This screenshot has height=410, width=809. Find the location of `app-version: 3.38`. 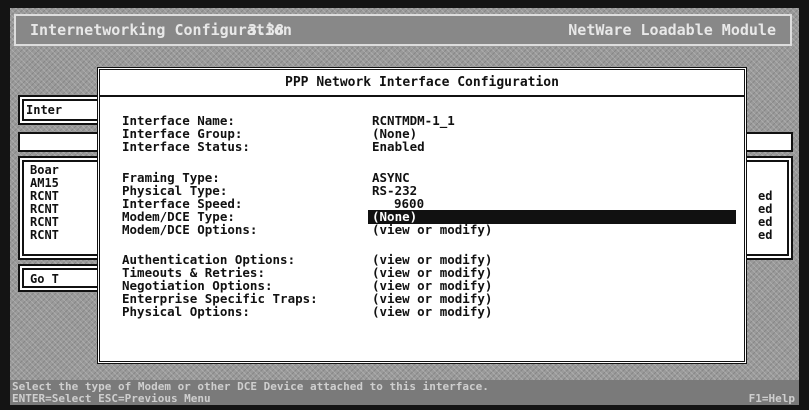

app-version: 3.38 is located at coordinates (266, 30).